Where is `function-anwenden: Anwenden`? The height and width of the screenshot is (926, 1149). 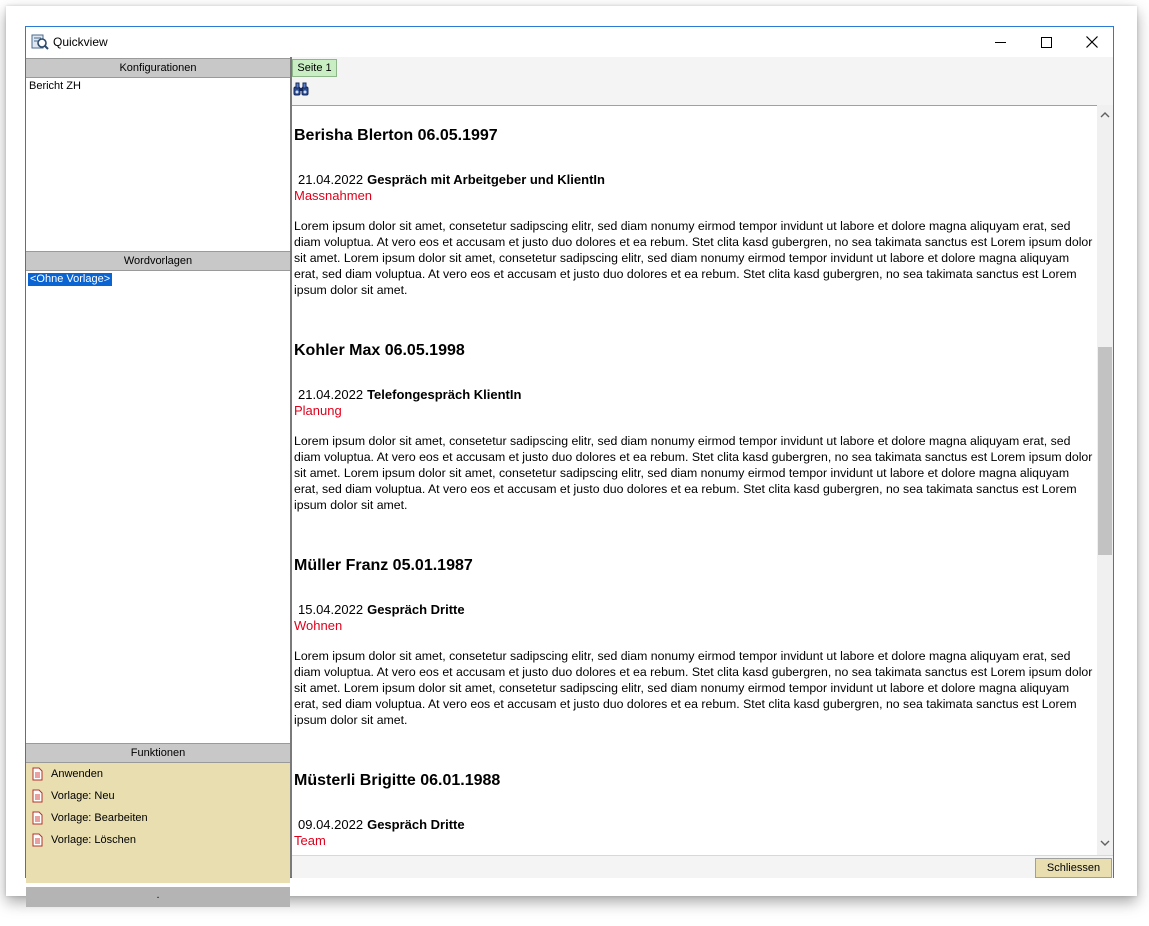 function-anwenden: Anwenden is located at coordinates (66, 774).